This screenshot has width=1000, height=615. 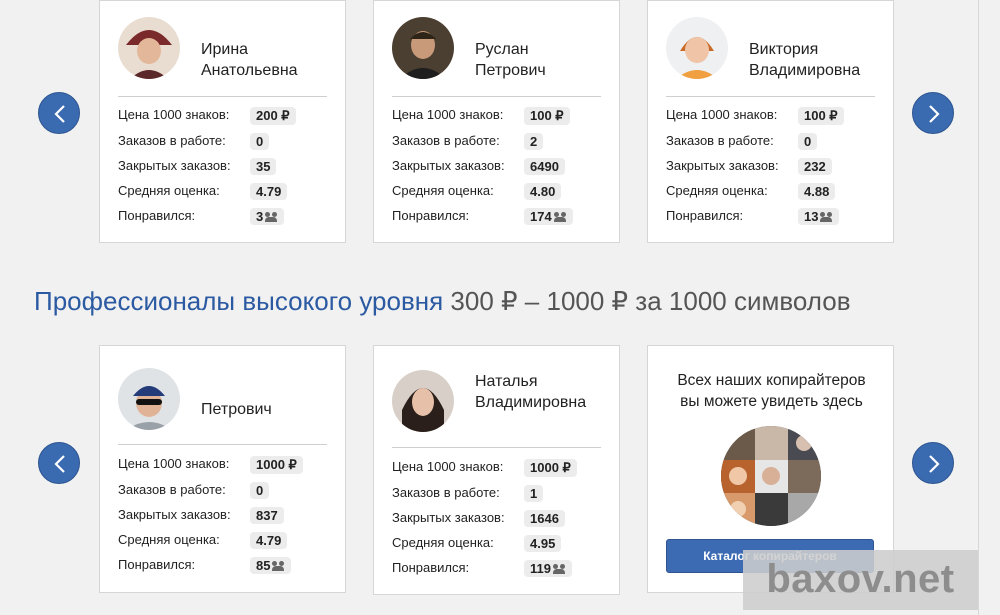 I want to click on scrollbar, so click(x=989, y=307).